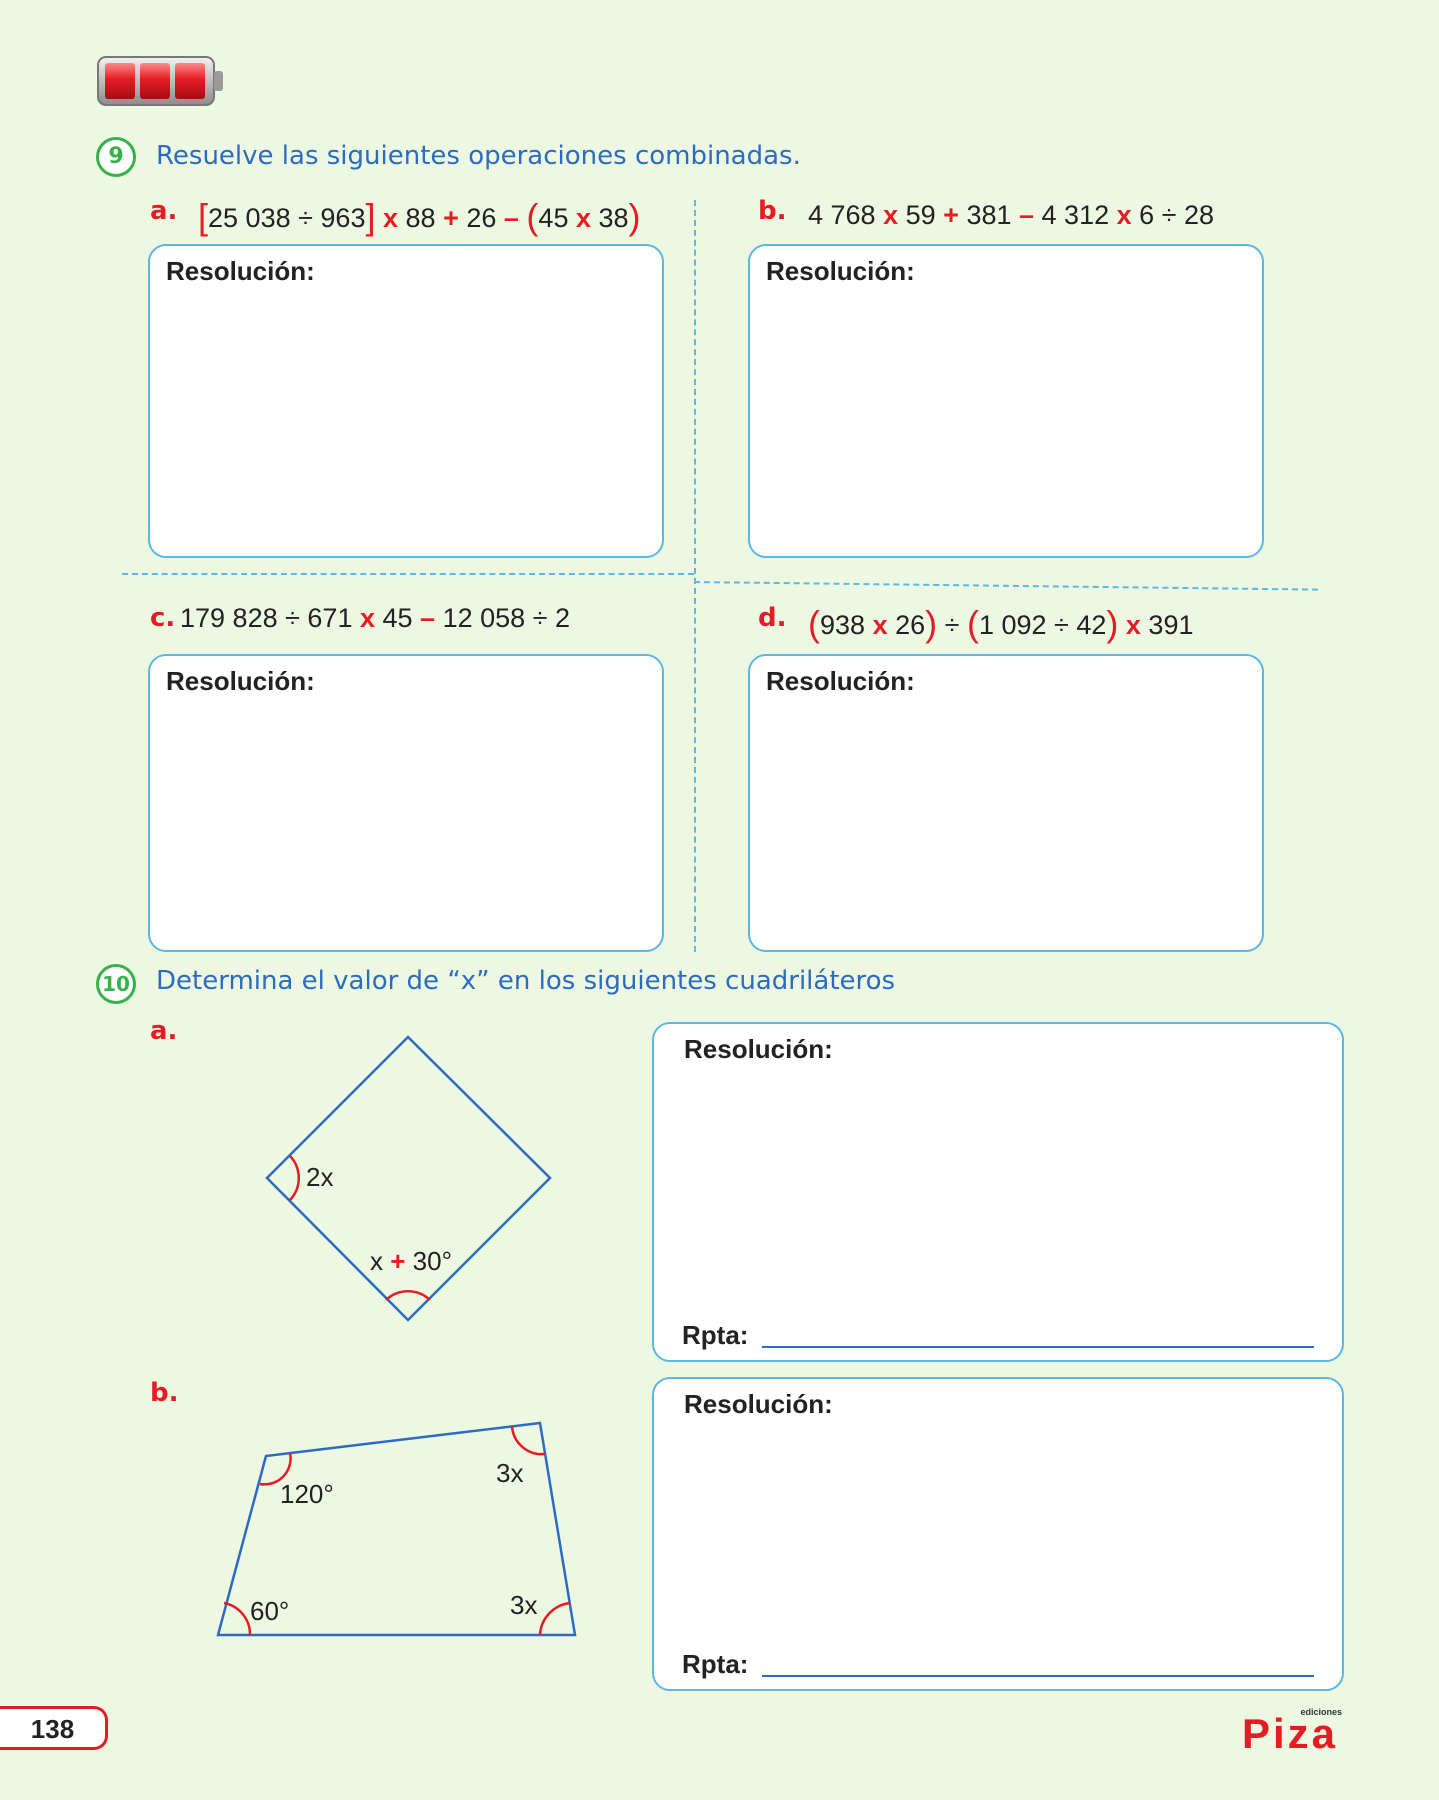 The width and height of the screenshot is (1439, 1800). What do you see at coordinates (269, 1611) in the screenshot?
I see `angle-label-bottom-left: 60°` at bounding box center [269, 1611].